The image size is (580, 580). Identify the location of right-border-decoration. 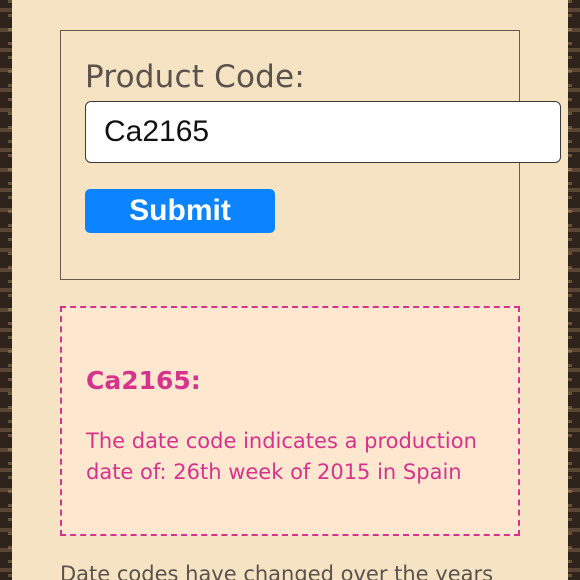
(573, 290).